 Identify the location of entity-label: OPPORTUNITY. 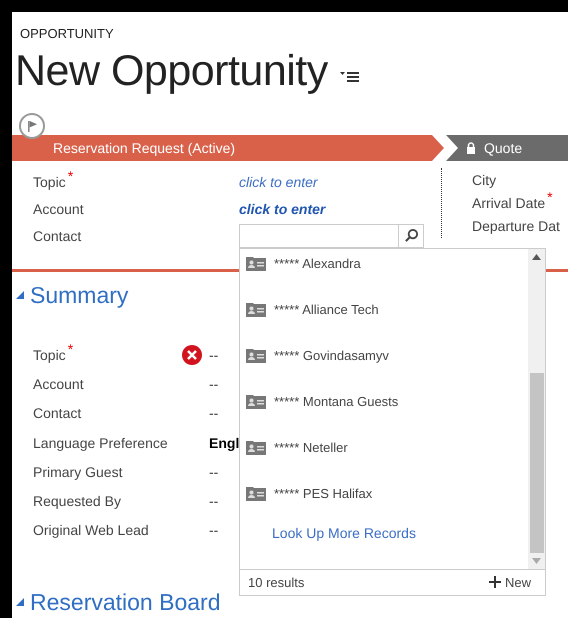
(67, 33).